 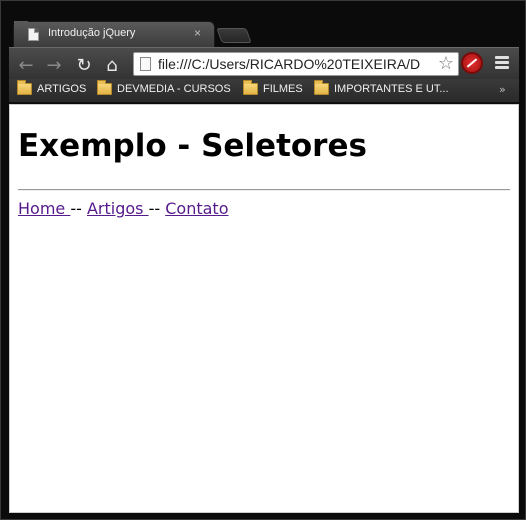 I want to click on address-bar: file:///C:/Users/RICARDO%20TEIXEIRA/D ☆, so click(x=296, y=64).